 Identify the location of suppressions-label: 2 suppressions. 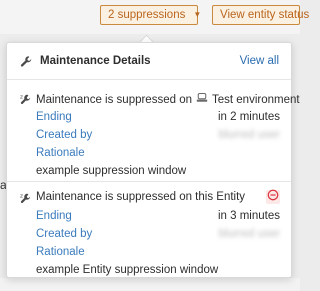
(147, 15).